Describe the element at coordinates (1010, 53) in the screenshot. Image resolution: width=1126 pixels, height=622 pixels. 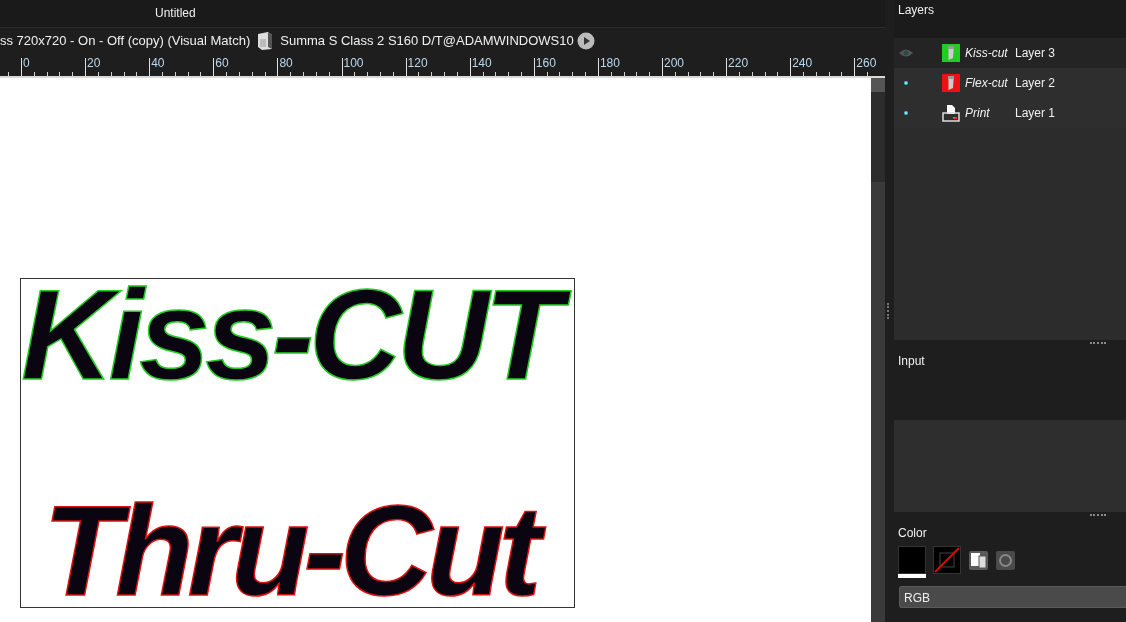
I see `layer-row: Kiss-cut Layer 3` at that location.